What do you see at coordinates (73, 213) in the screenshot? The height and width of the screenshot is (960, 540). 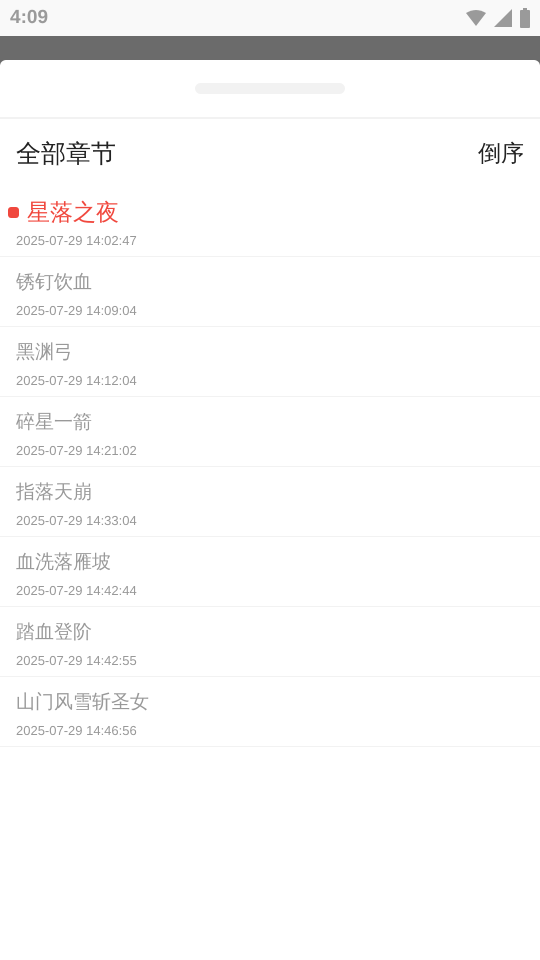 I see `chapter-title: 星落之夜` at bounding box center [73, 213].